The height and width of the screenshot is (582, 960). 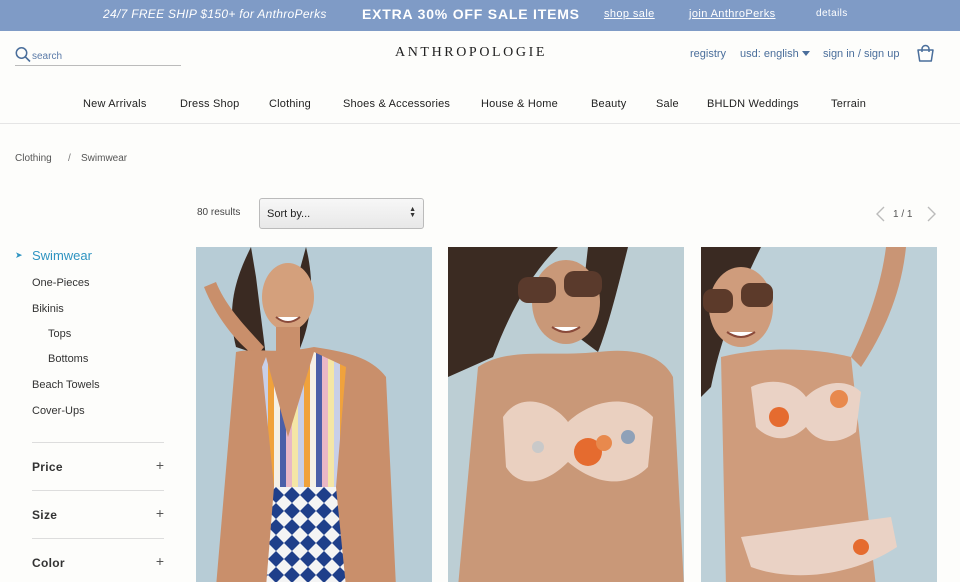 I want to click on site-logo: ANTHROPOLOGIE, so click(x=471, y=53).